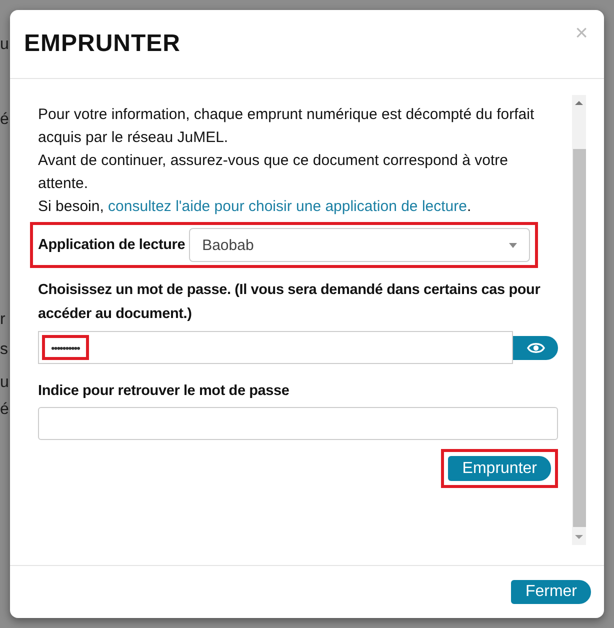 This screenshot has height=628, width=614. Describe the element at coordinates (287, 206) in the screenshot. I see `help-link: consultez l'aide pour choisir une application de lecture` at that location.